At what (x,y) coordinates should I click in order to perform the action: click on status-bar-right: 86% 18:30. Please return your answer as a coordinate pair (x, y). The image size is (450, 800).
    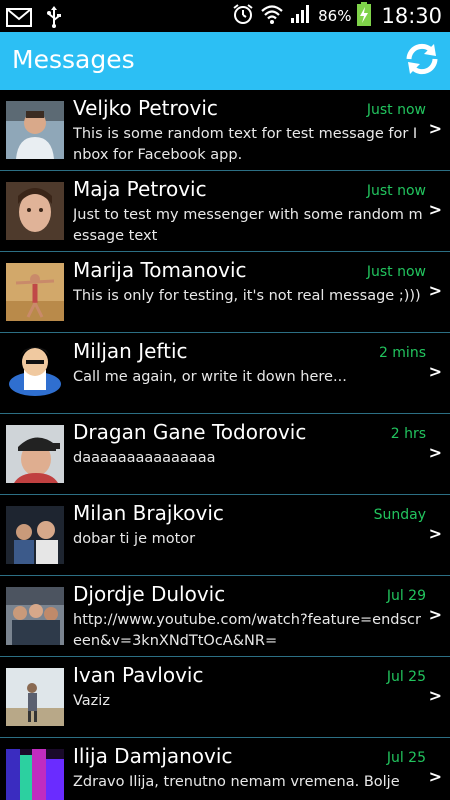
    Looking at the image, I should click on (337, 16).